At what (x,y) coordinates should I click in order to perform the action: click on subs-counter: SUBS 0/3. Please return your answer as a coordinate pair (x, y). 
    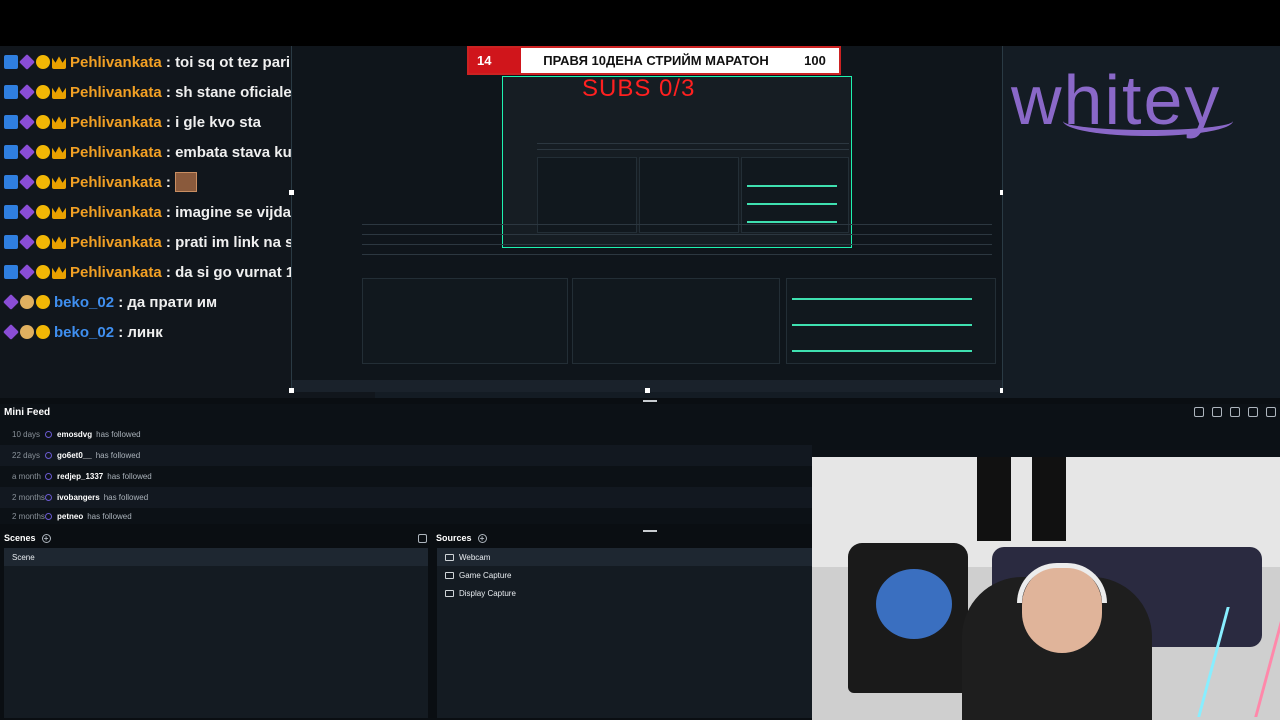
    Looking at the image, I should click on (639, 88).